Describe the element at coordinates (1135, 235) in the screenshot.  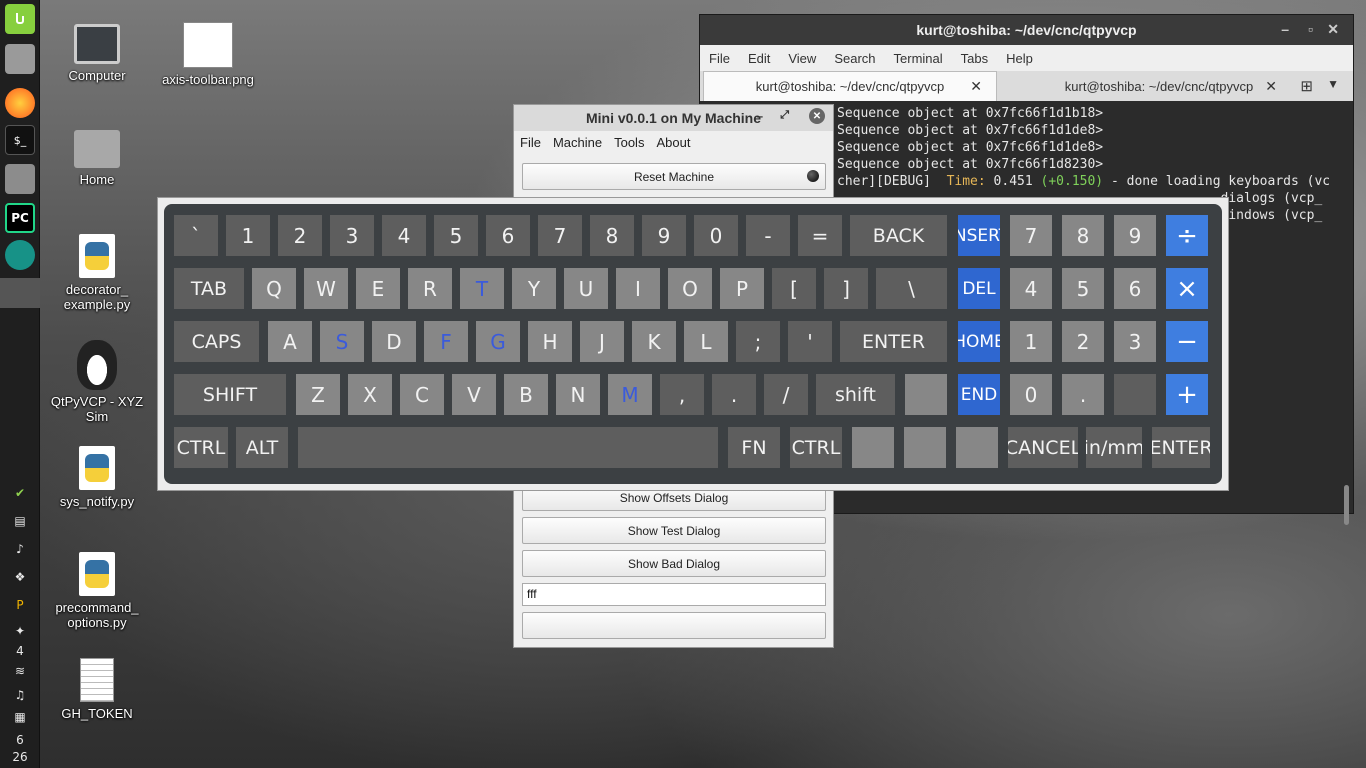
I see `numpad-9: 9` at that location.